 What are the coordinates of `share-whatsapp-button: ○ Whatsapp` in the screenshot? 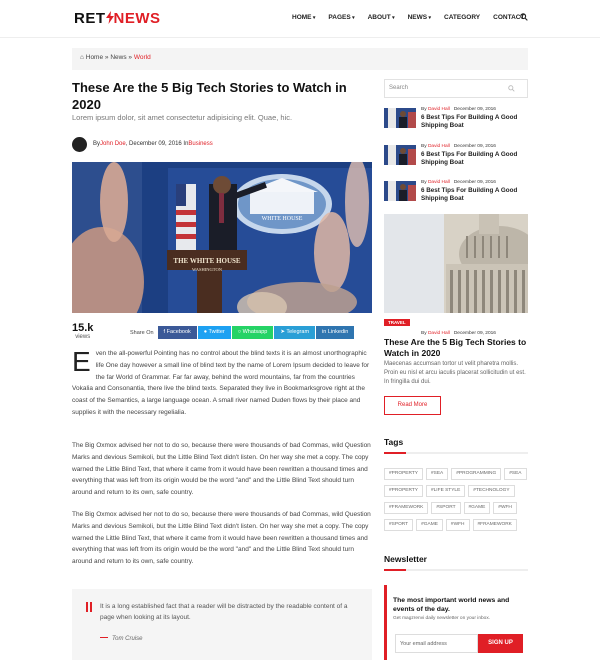 It's located at (252, 332).